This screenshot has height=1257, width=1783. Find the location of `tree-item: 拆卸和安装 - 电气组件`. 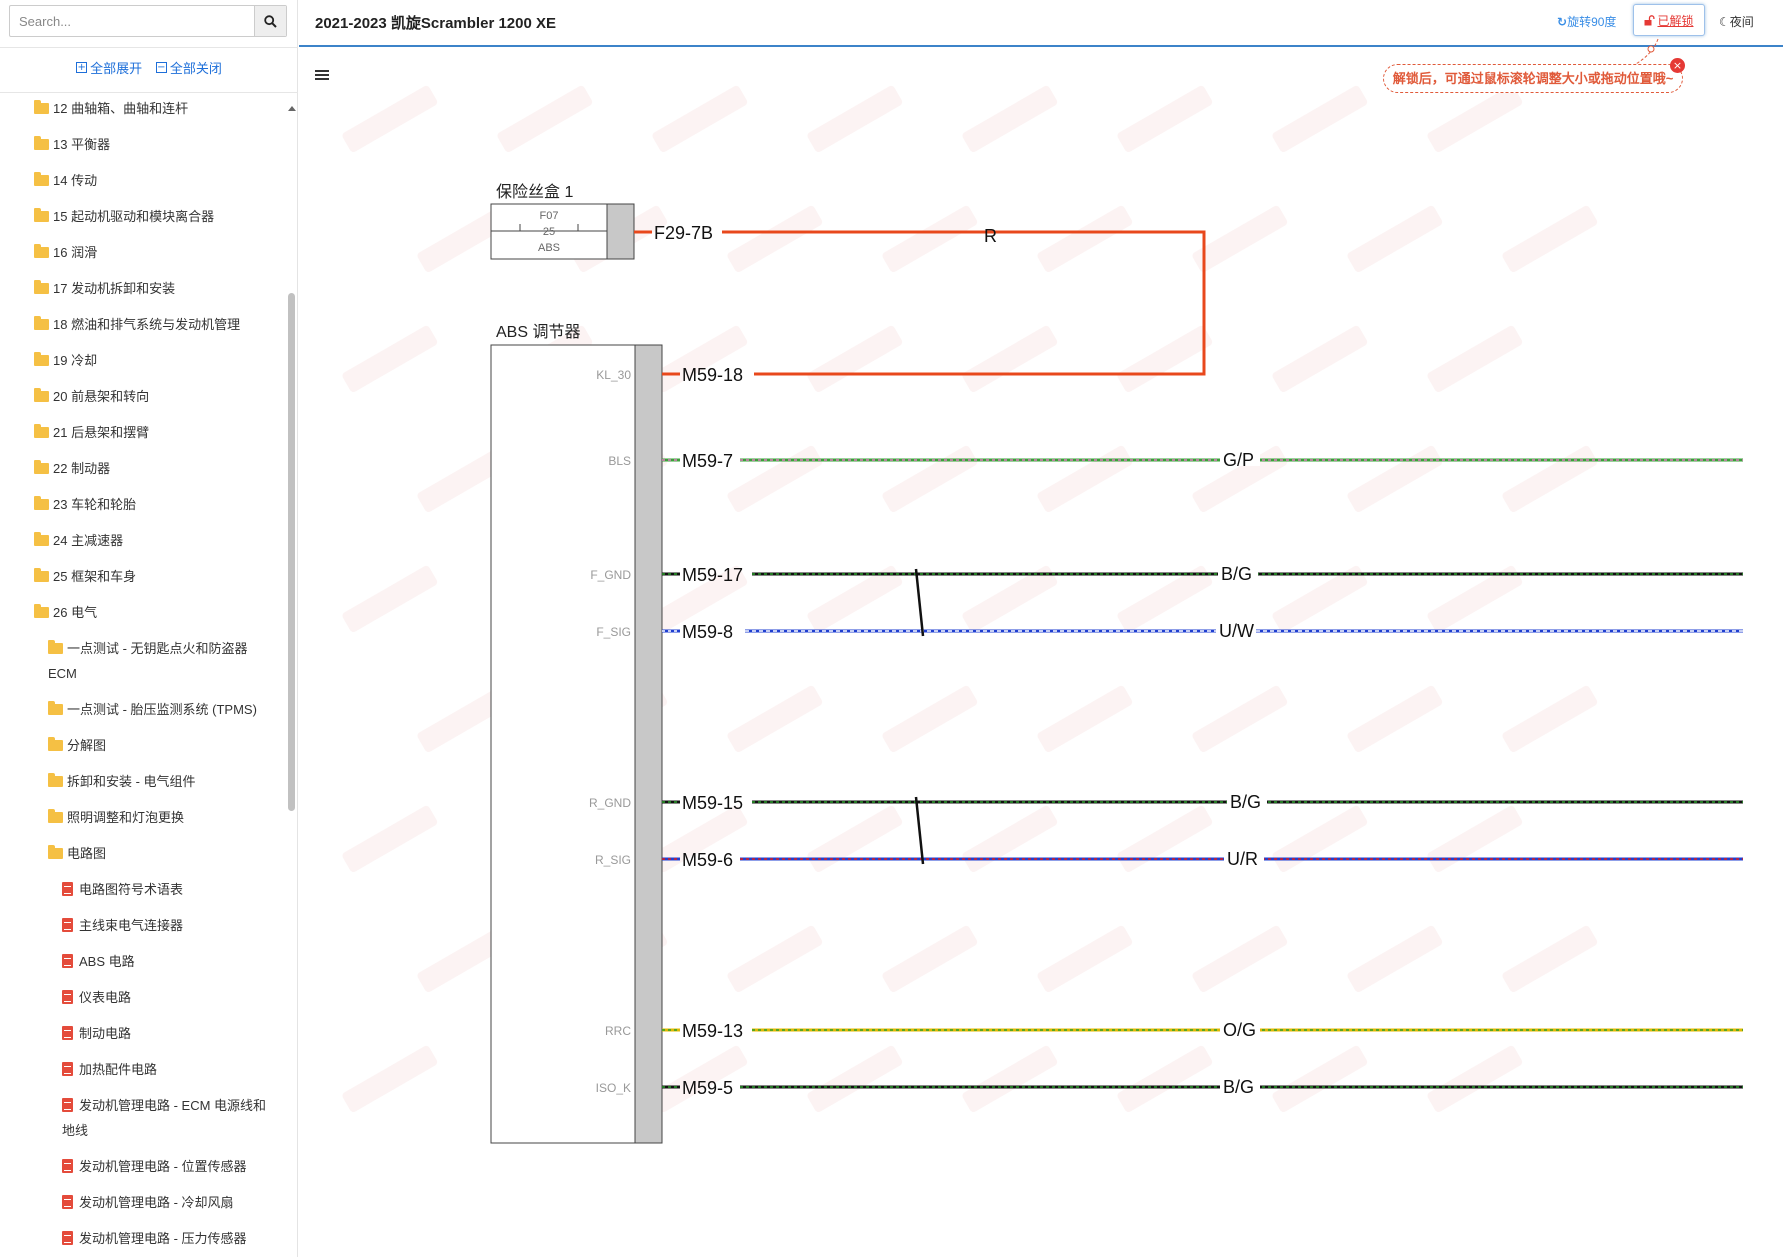

tree-item: 拆卸和安装 - 电气组件 is located at coordinates (122, 781).